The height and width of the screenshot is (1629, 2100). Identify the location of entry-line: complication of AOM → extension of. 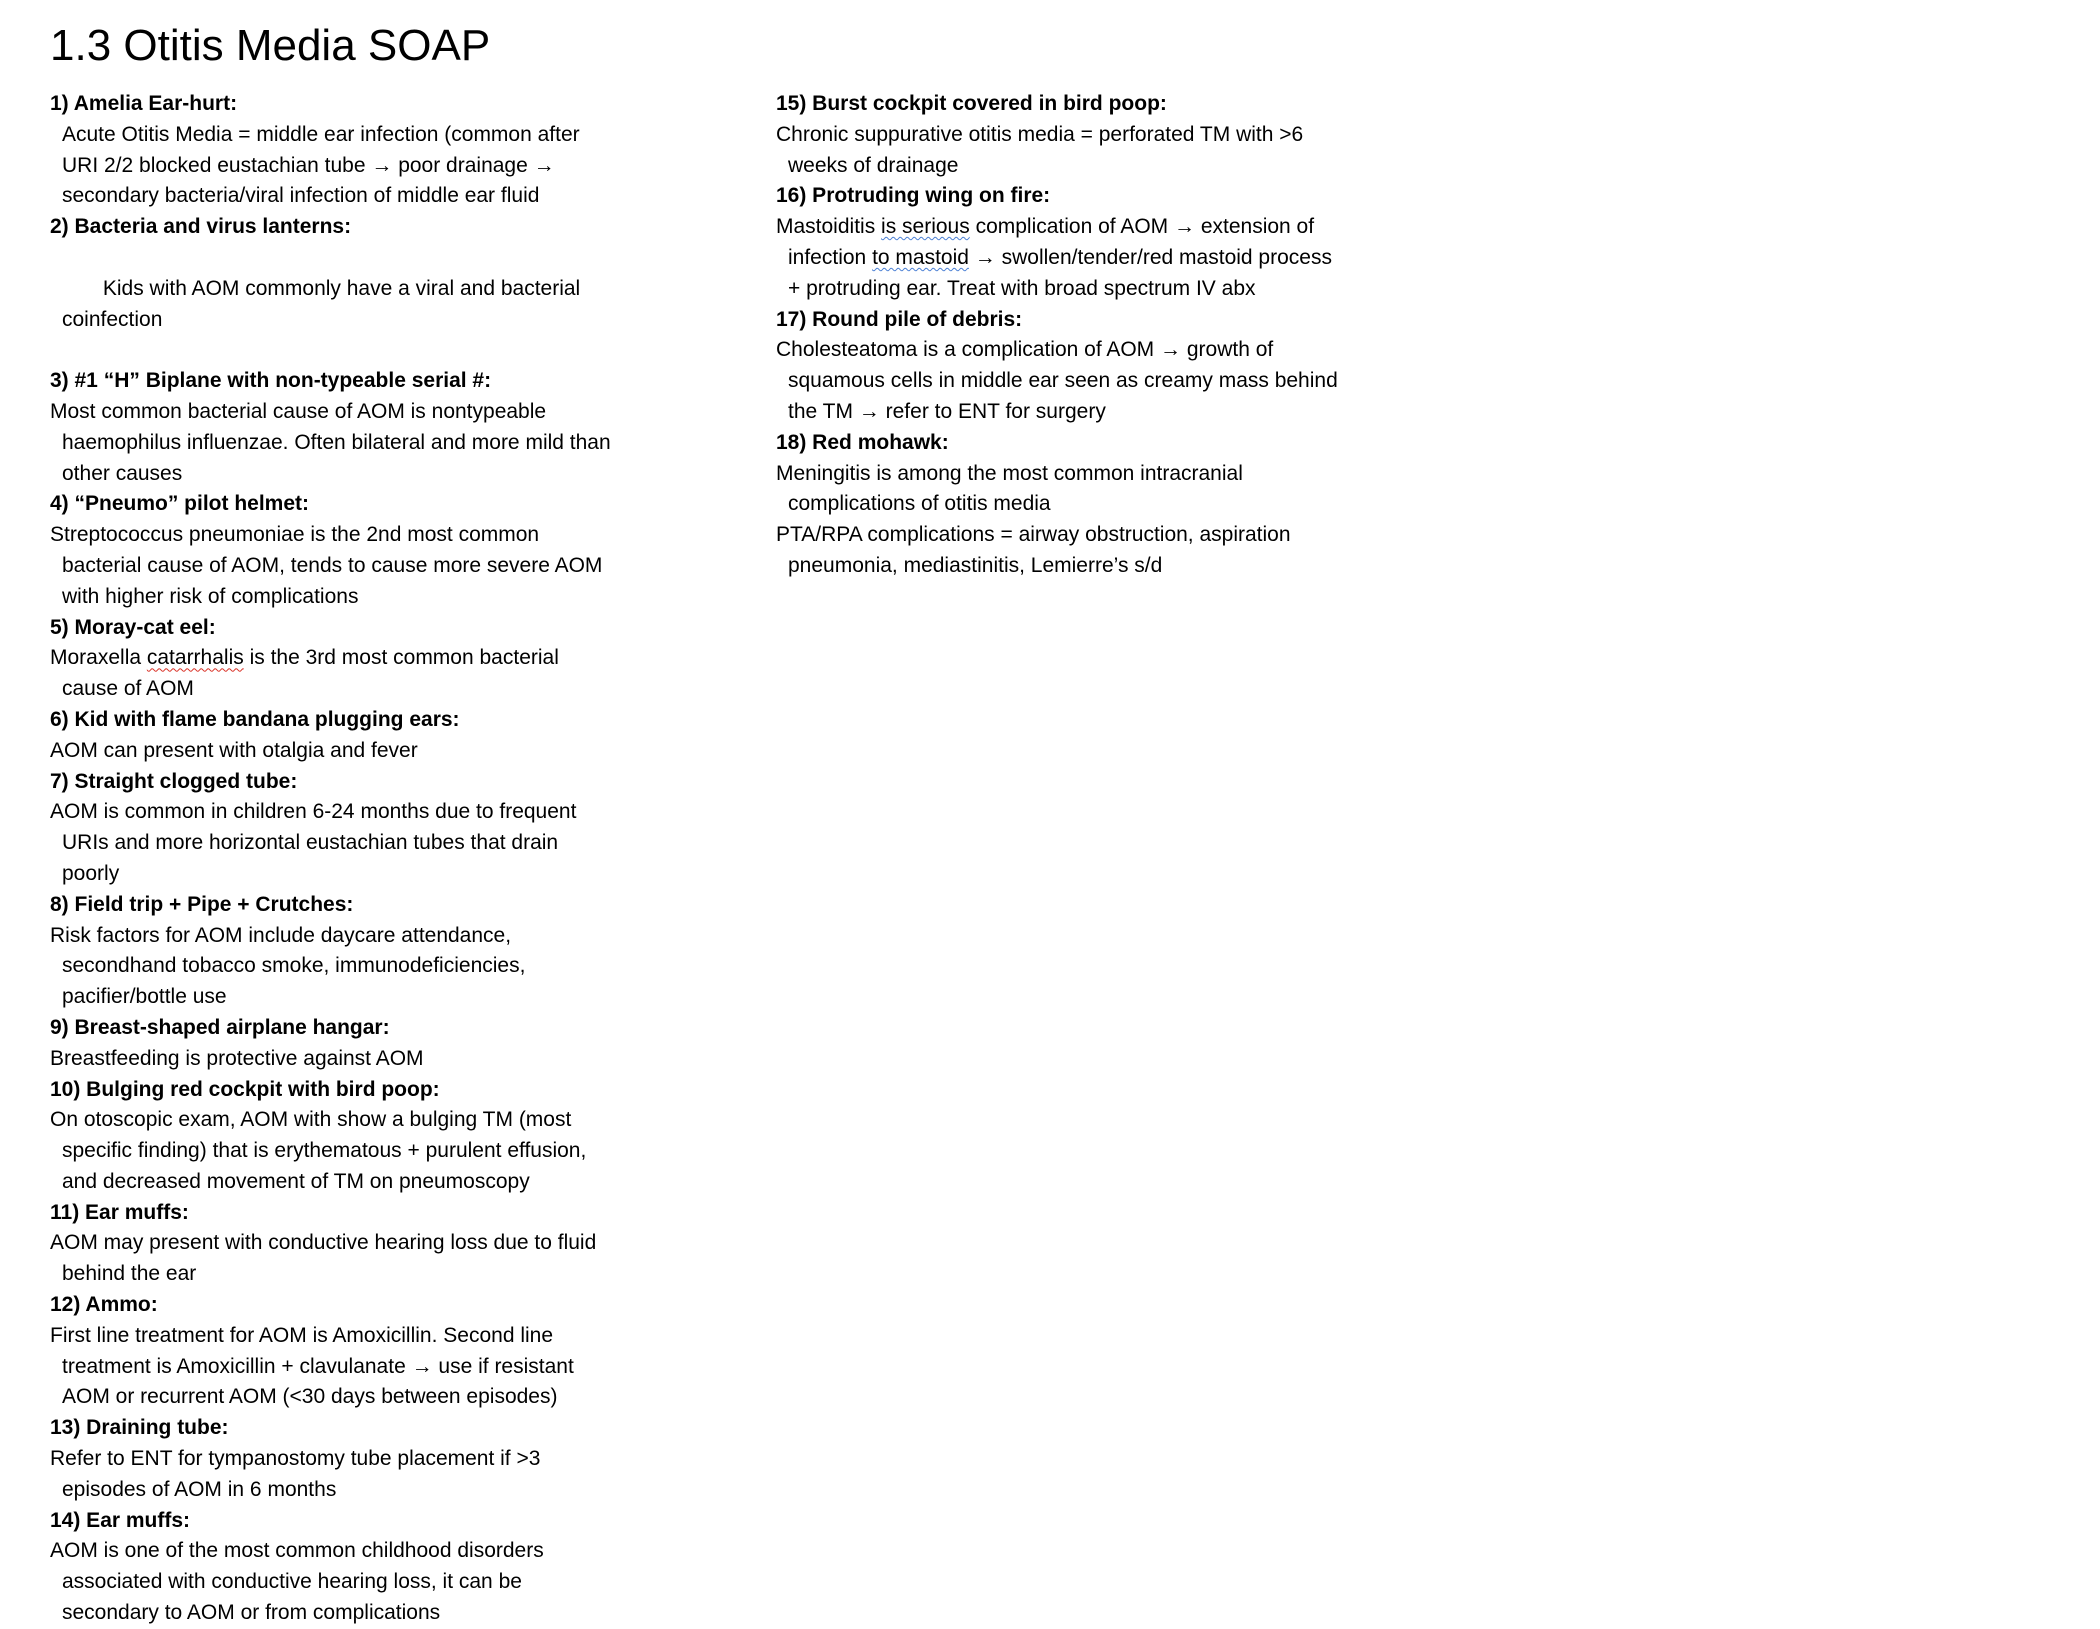
(1142, 227).